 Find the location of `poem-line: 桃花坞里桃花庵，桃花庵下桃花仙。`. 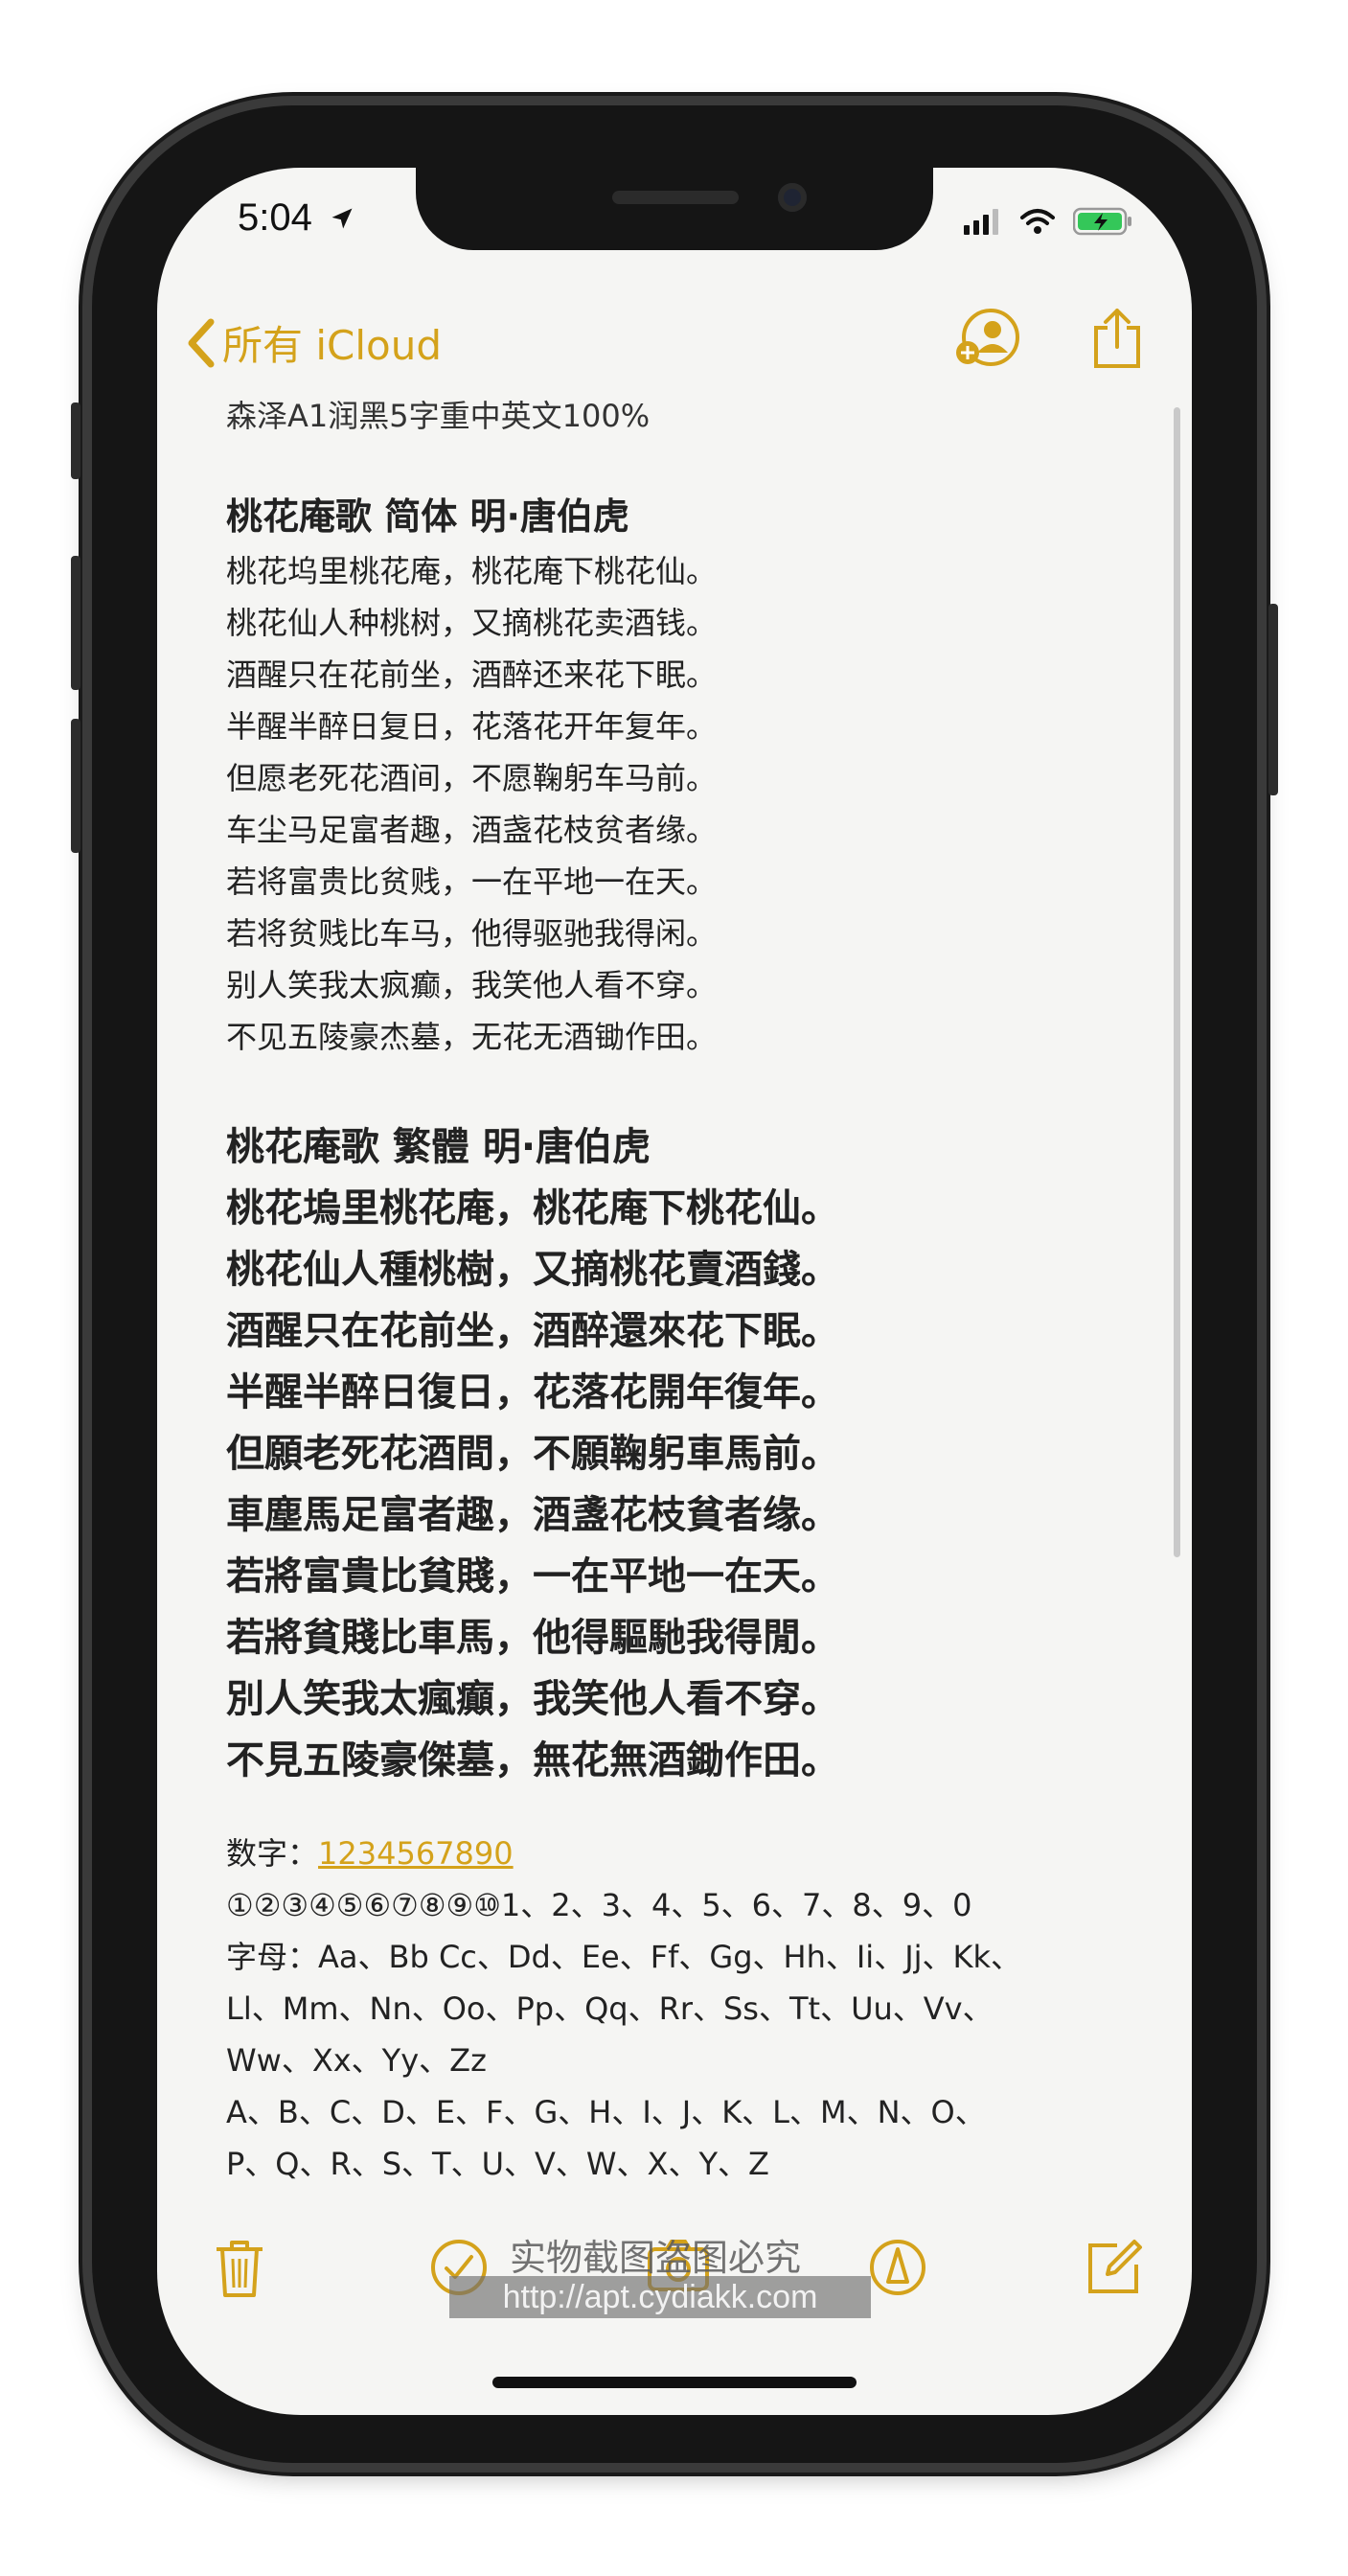

poem-line: 桃花坞里桃花庵，桃花庵下桃花仙。 is located at coordinates (472, 571).